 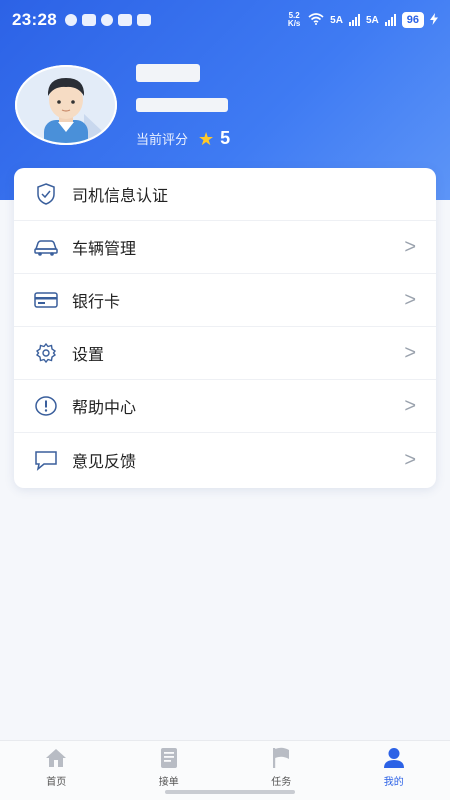 What do you see at coordinates (412, 20) in the screenshot?
I see `battery-indicator: 96` at bounding box center [412, 20].